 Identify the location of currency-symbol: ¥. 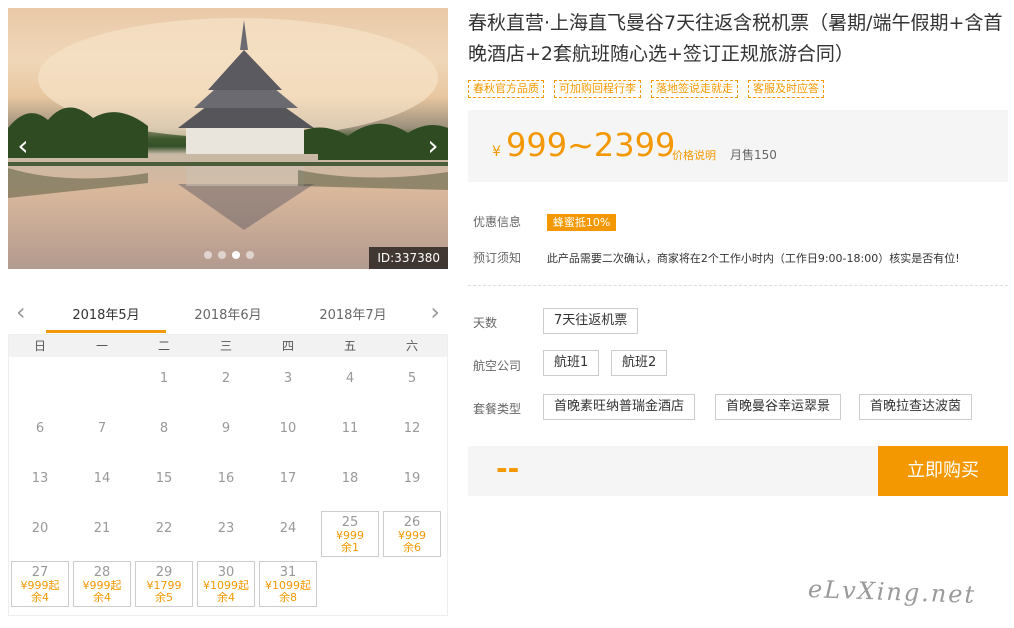
(496, 152).